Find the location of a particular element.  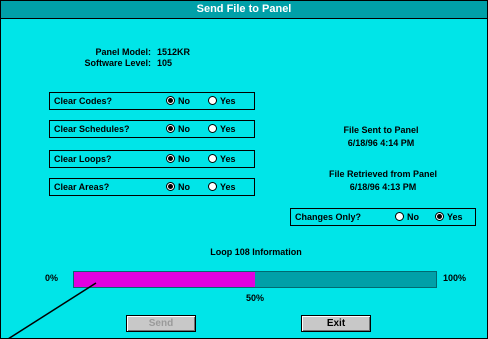

clear-codes-no-label: No is located at coordinates (184, 101).